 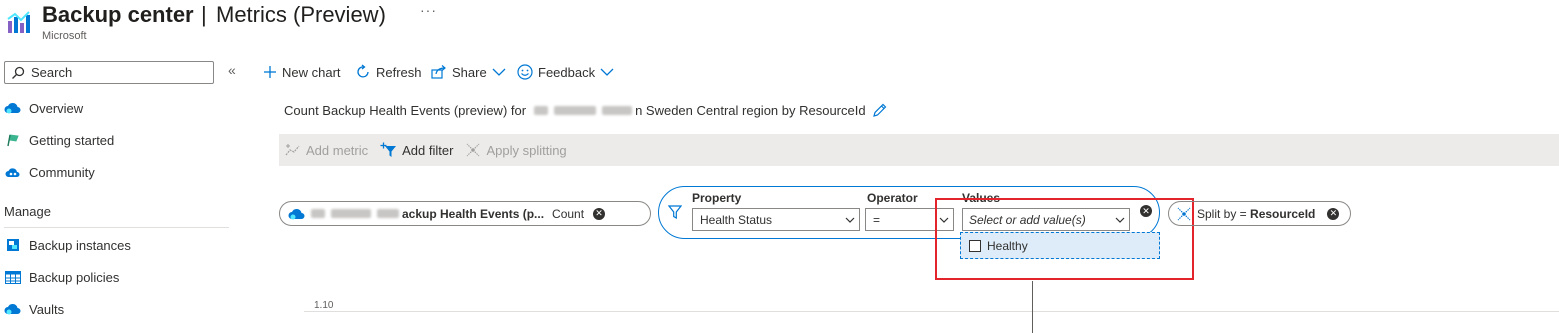 What do you see at coordinates (337, 150) in the screenshot?
I see `add-metric-label: Add metric` at bounding box center [337, 150].